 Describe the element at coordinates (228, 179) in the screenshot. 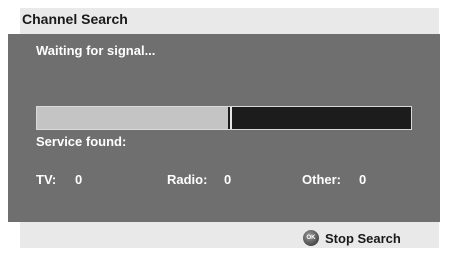

I see `radio-count-value: 0` at that location.